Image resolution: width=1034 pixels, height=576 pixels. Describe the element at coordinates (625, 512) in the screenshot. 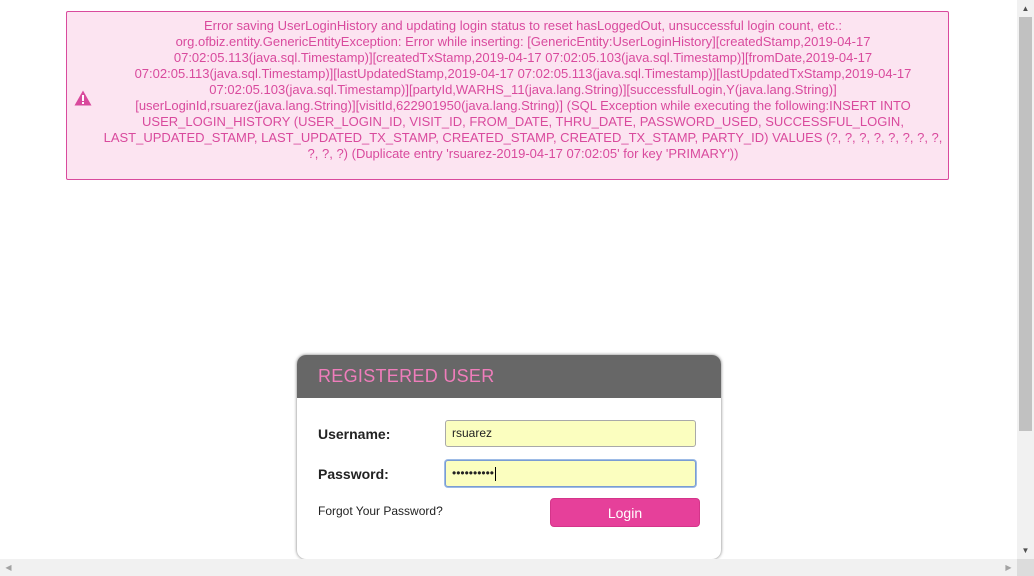

I see `login-button: Login` at that location.